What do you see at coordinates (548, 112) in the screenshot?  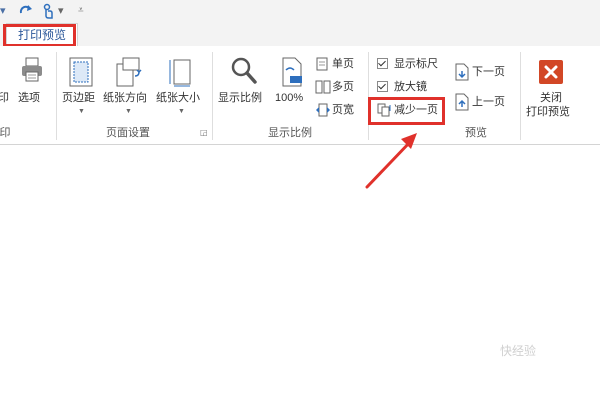 I see `close-label-line2: 打印预览` at bounding box center [548, 112].